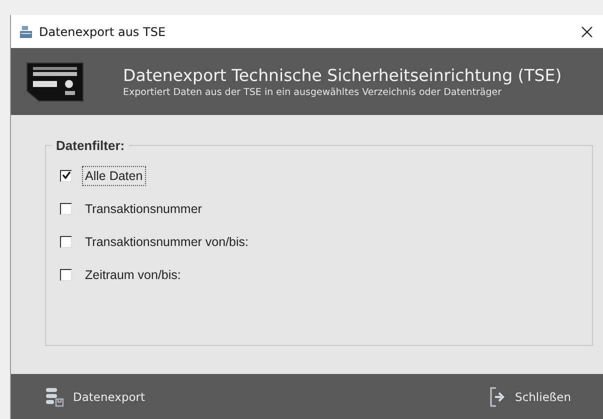  What do you see at coordinates (95, 396) in the screenshot?
I see `export-button: Datenexport` at bounding box center [95, 396].